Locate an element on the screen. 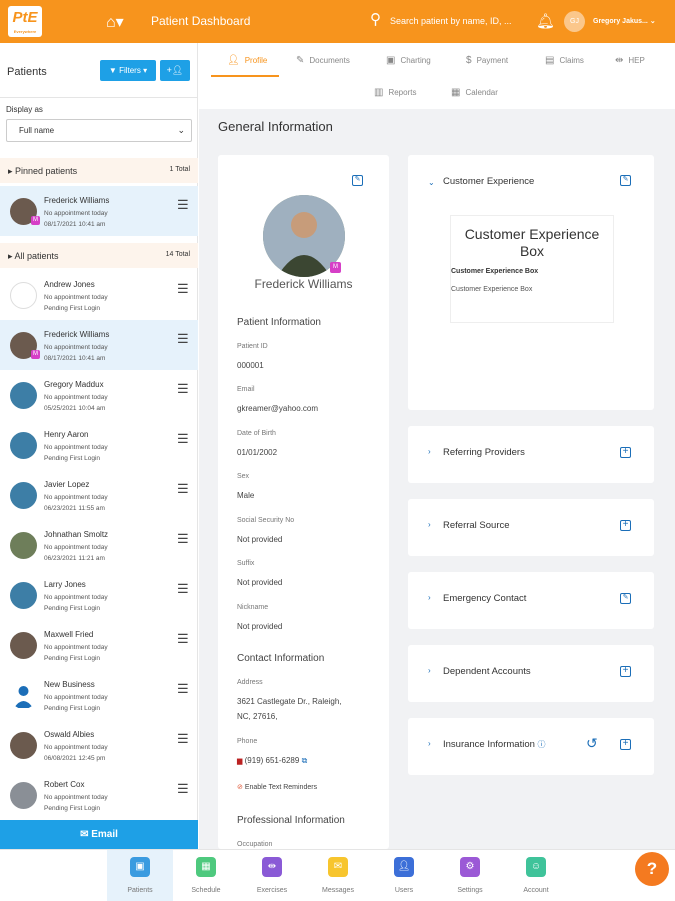  file-icon: ▤ is located at coordinates (550, 60).